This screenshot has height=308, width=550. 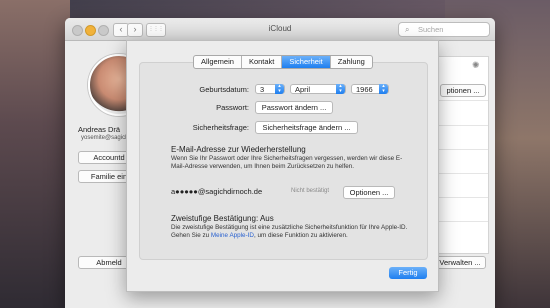 What do you see at coordinates (217, 191) in the screenshot?
I see `rescue-email-address: a●●●●●@sagichdirnoch.de` at bounding box center [217, 191].